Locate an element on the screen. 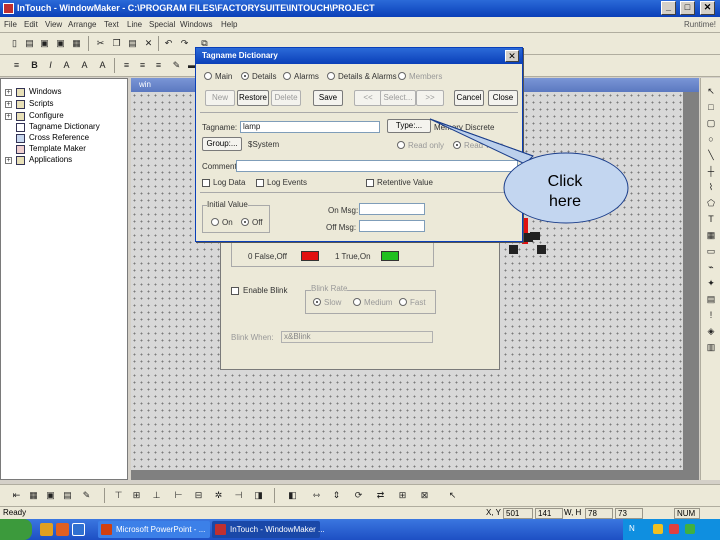  group-icon: ▤ is located at coordinates (67, 495).